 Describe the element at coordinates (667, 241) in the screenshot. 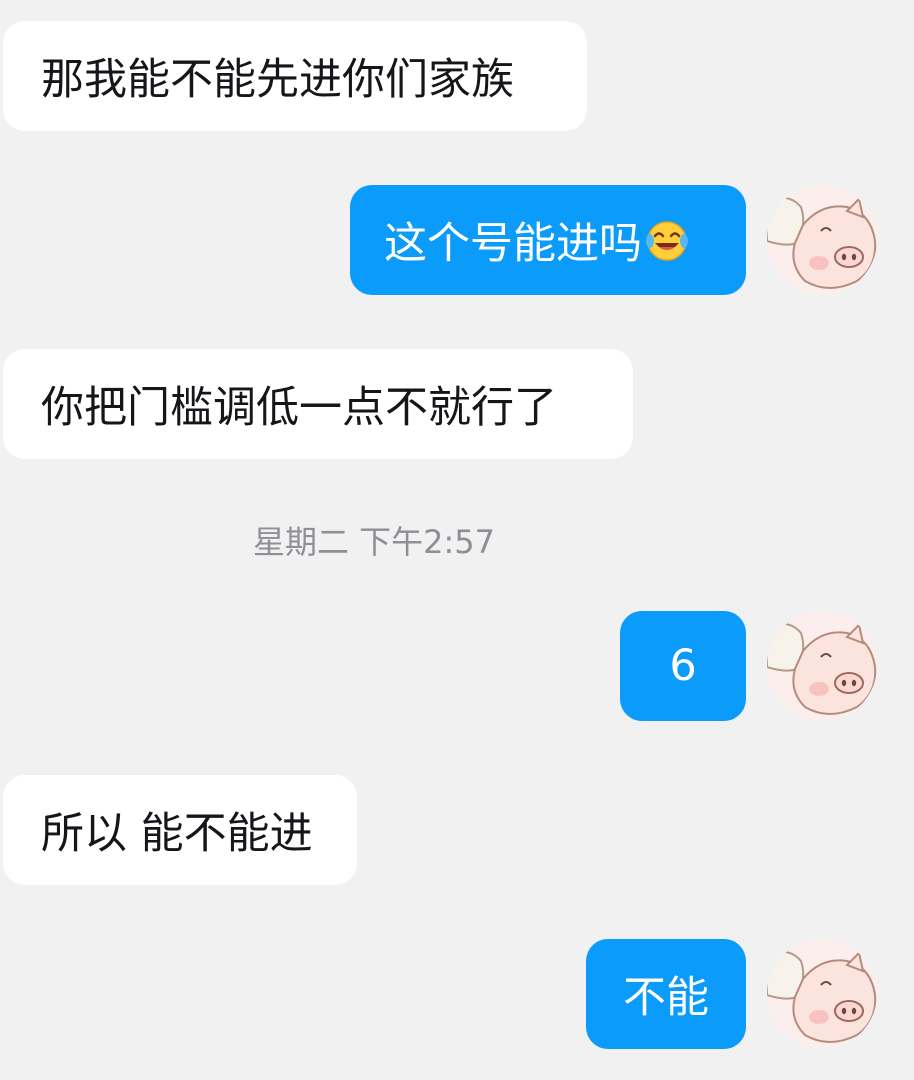

I see `tears-of-joy-emoji-icon` at that location.